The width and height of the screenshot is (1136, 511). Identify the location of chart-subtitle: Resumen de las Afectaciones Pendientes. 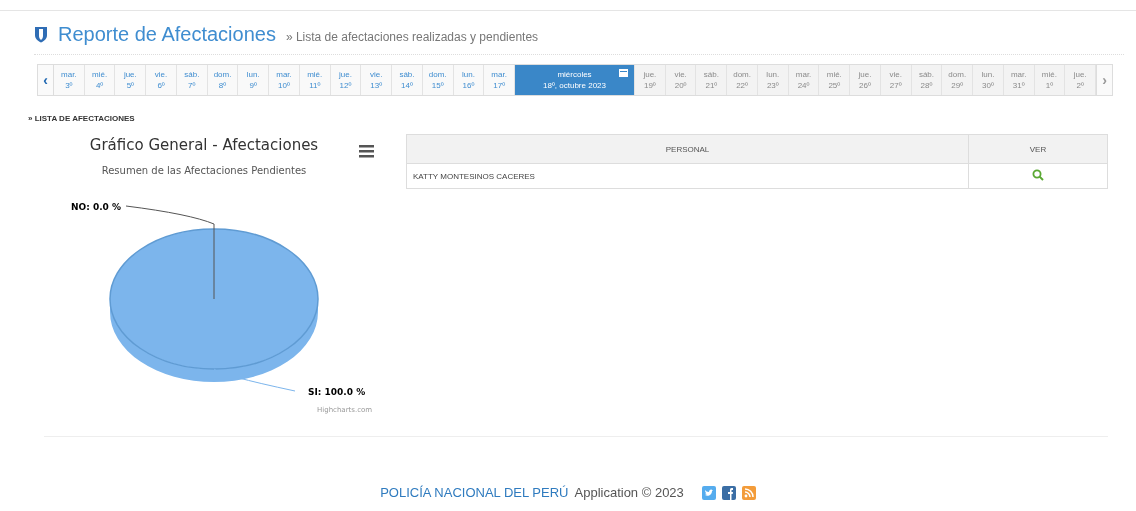
(204, 170).